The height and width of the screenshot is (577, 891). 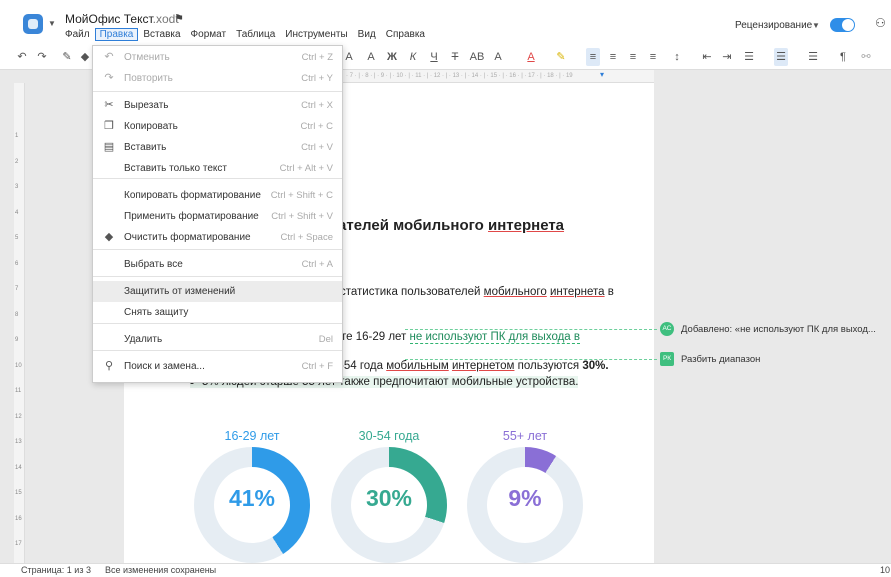 What do you see at coordinates (316, 126) in the screenshot?
I see `menu-item-shortcut: Ctrl + C` at bounding box center [316, 126].